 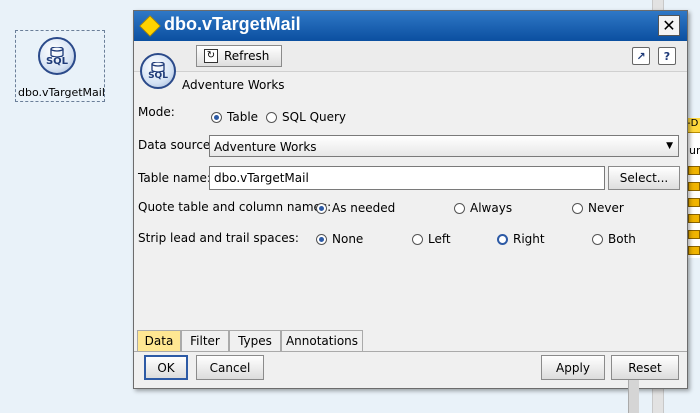 I want to click on toolbar: ↻ Refresh ↗ ?, so click(x=410, y=56).